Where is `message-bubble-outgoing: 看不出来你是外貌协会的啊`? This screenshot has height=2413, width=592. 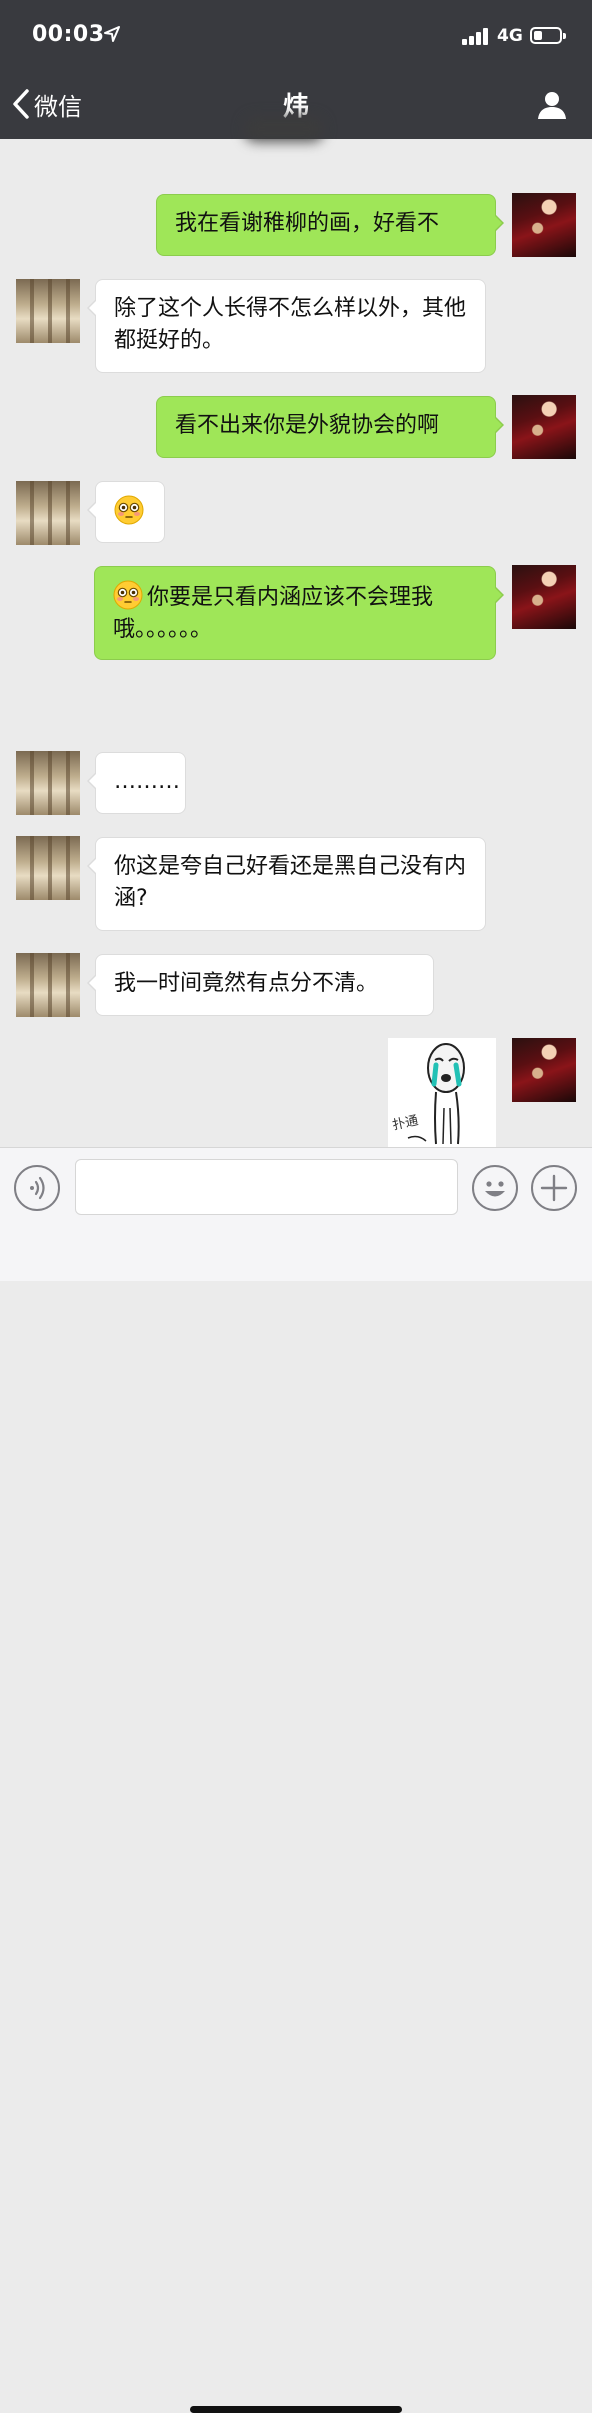 message-bubble-outgoing: 看不出来你是外貌协会的啊 is located at coordinates (330, 427).